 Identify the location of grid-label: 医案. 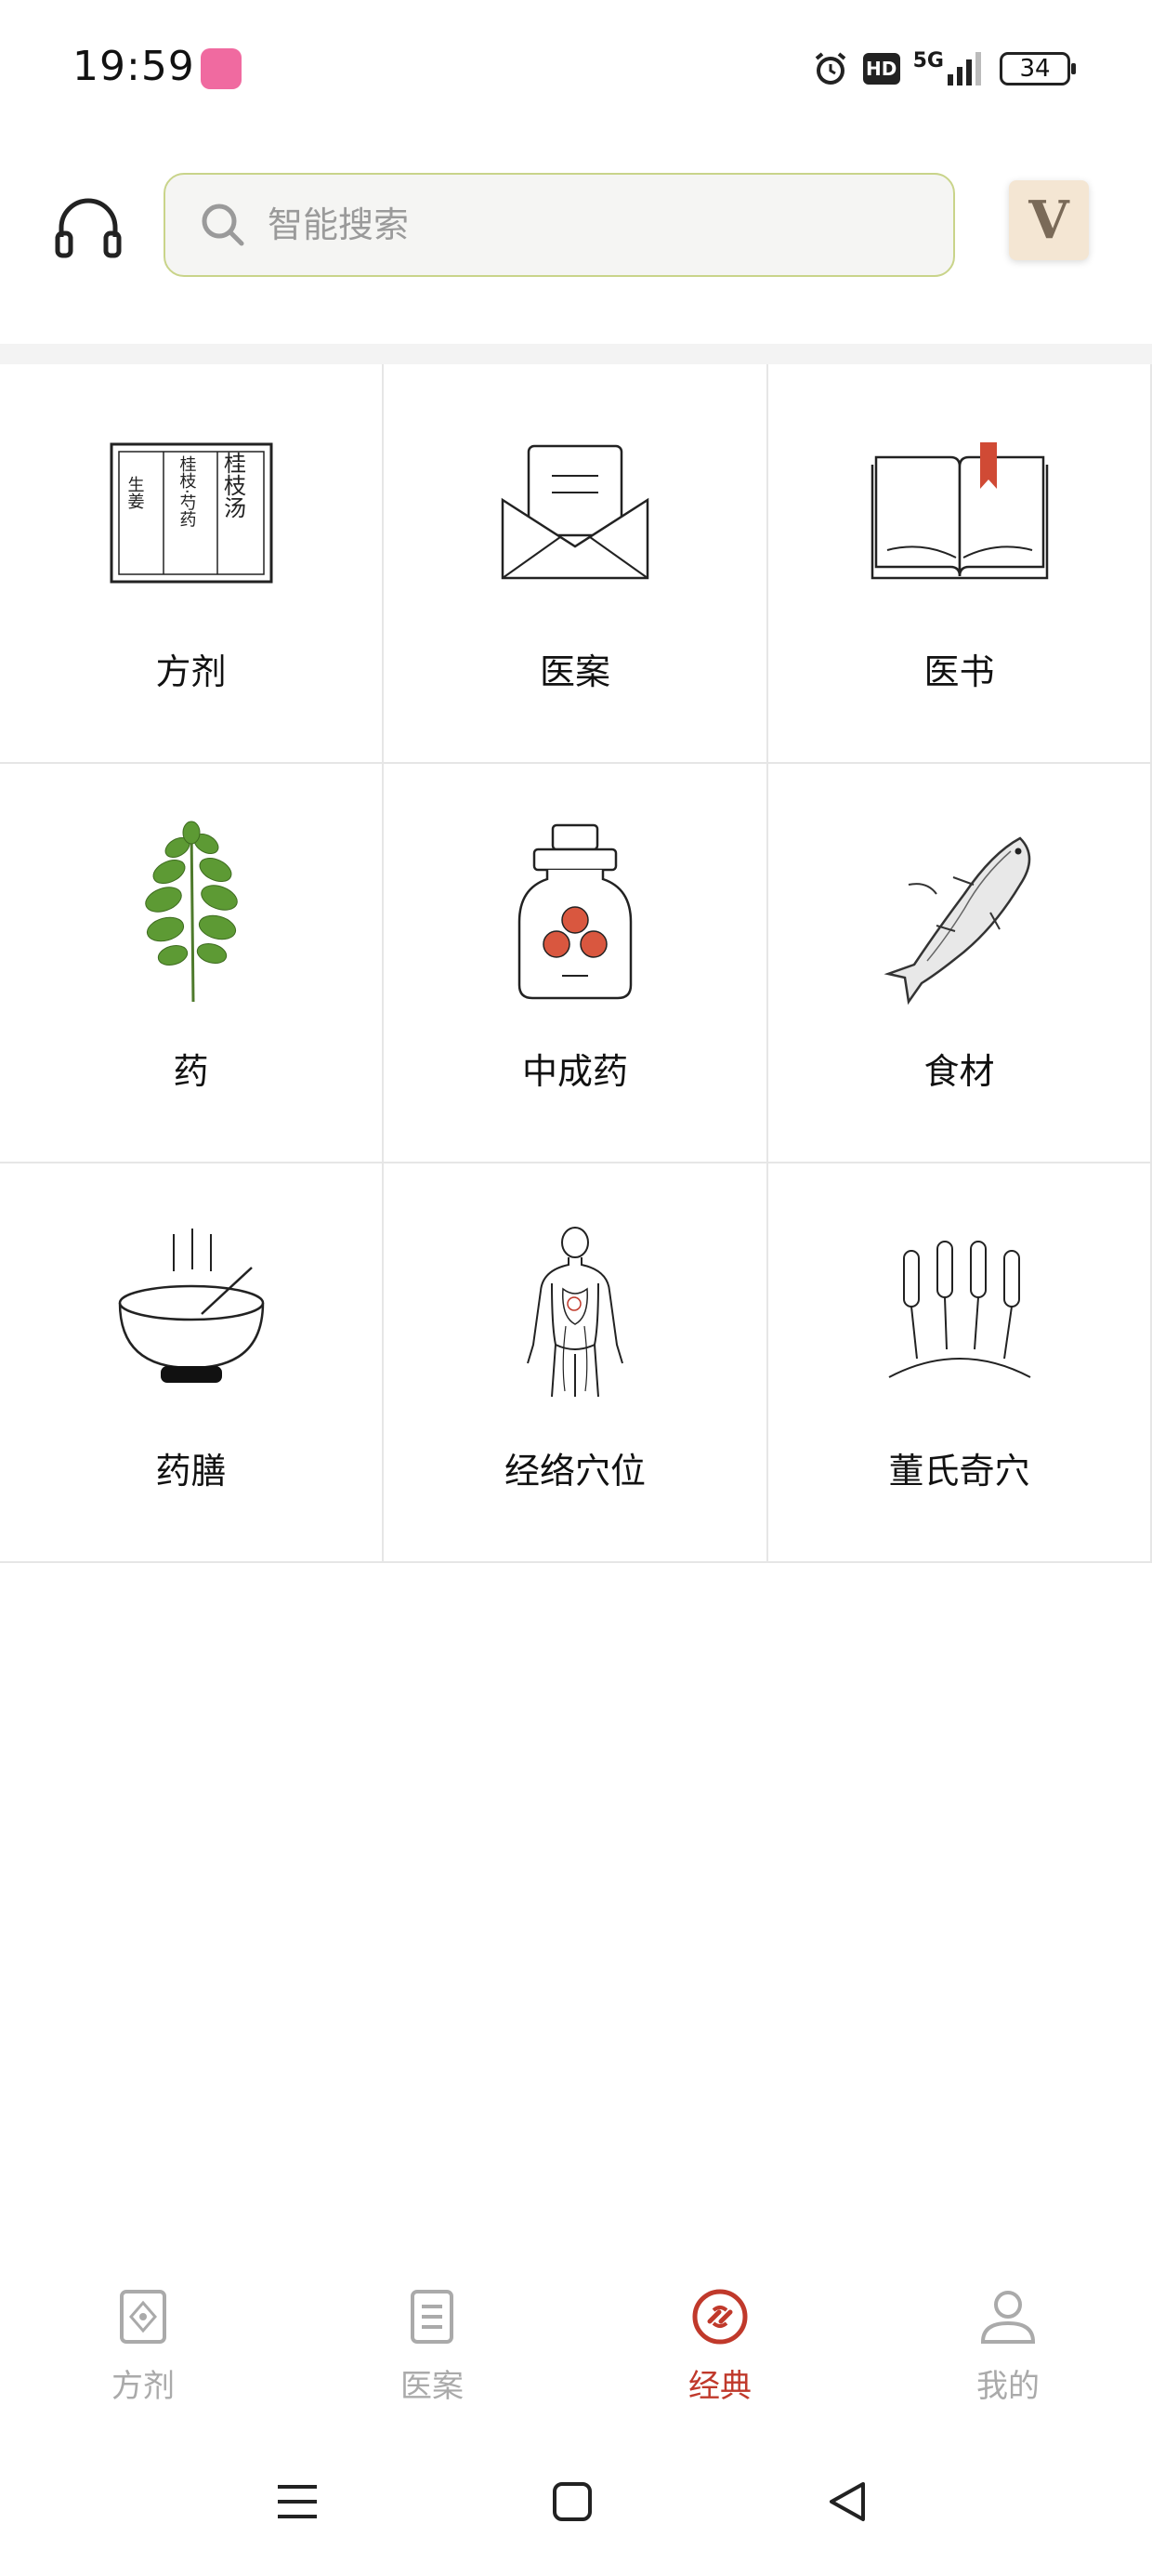
(574, 671).